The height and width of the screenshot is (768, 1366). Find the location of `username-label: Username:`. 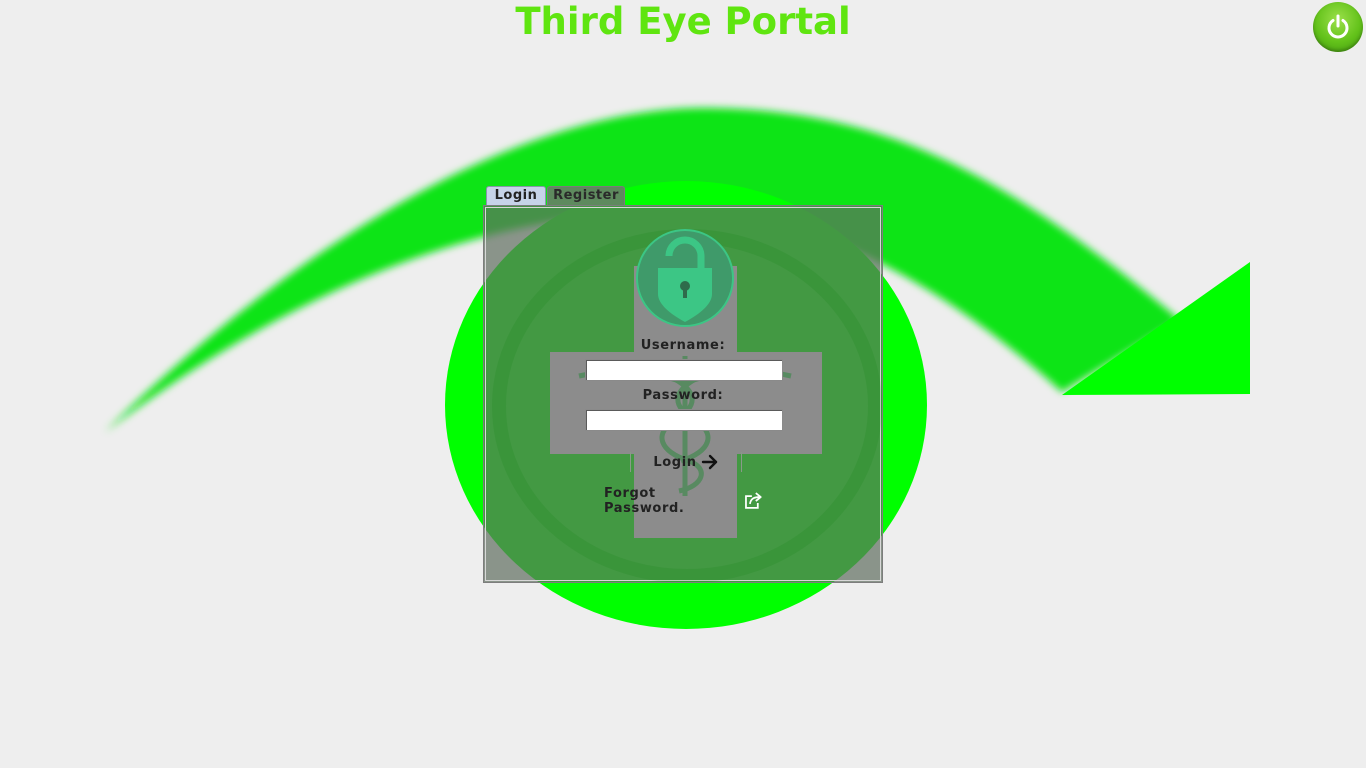

username-label: Username: is located at coordinates (683, 345).